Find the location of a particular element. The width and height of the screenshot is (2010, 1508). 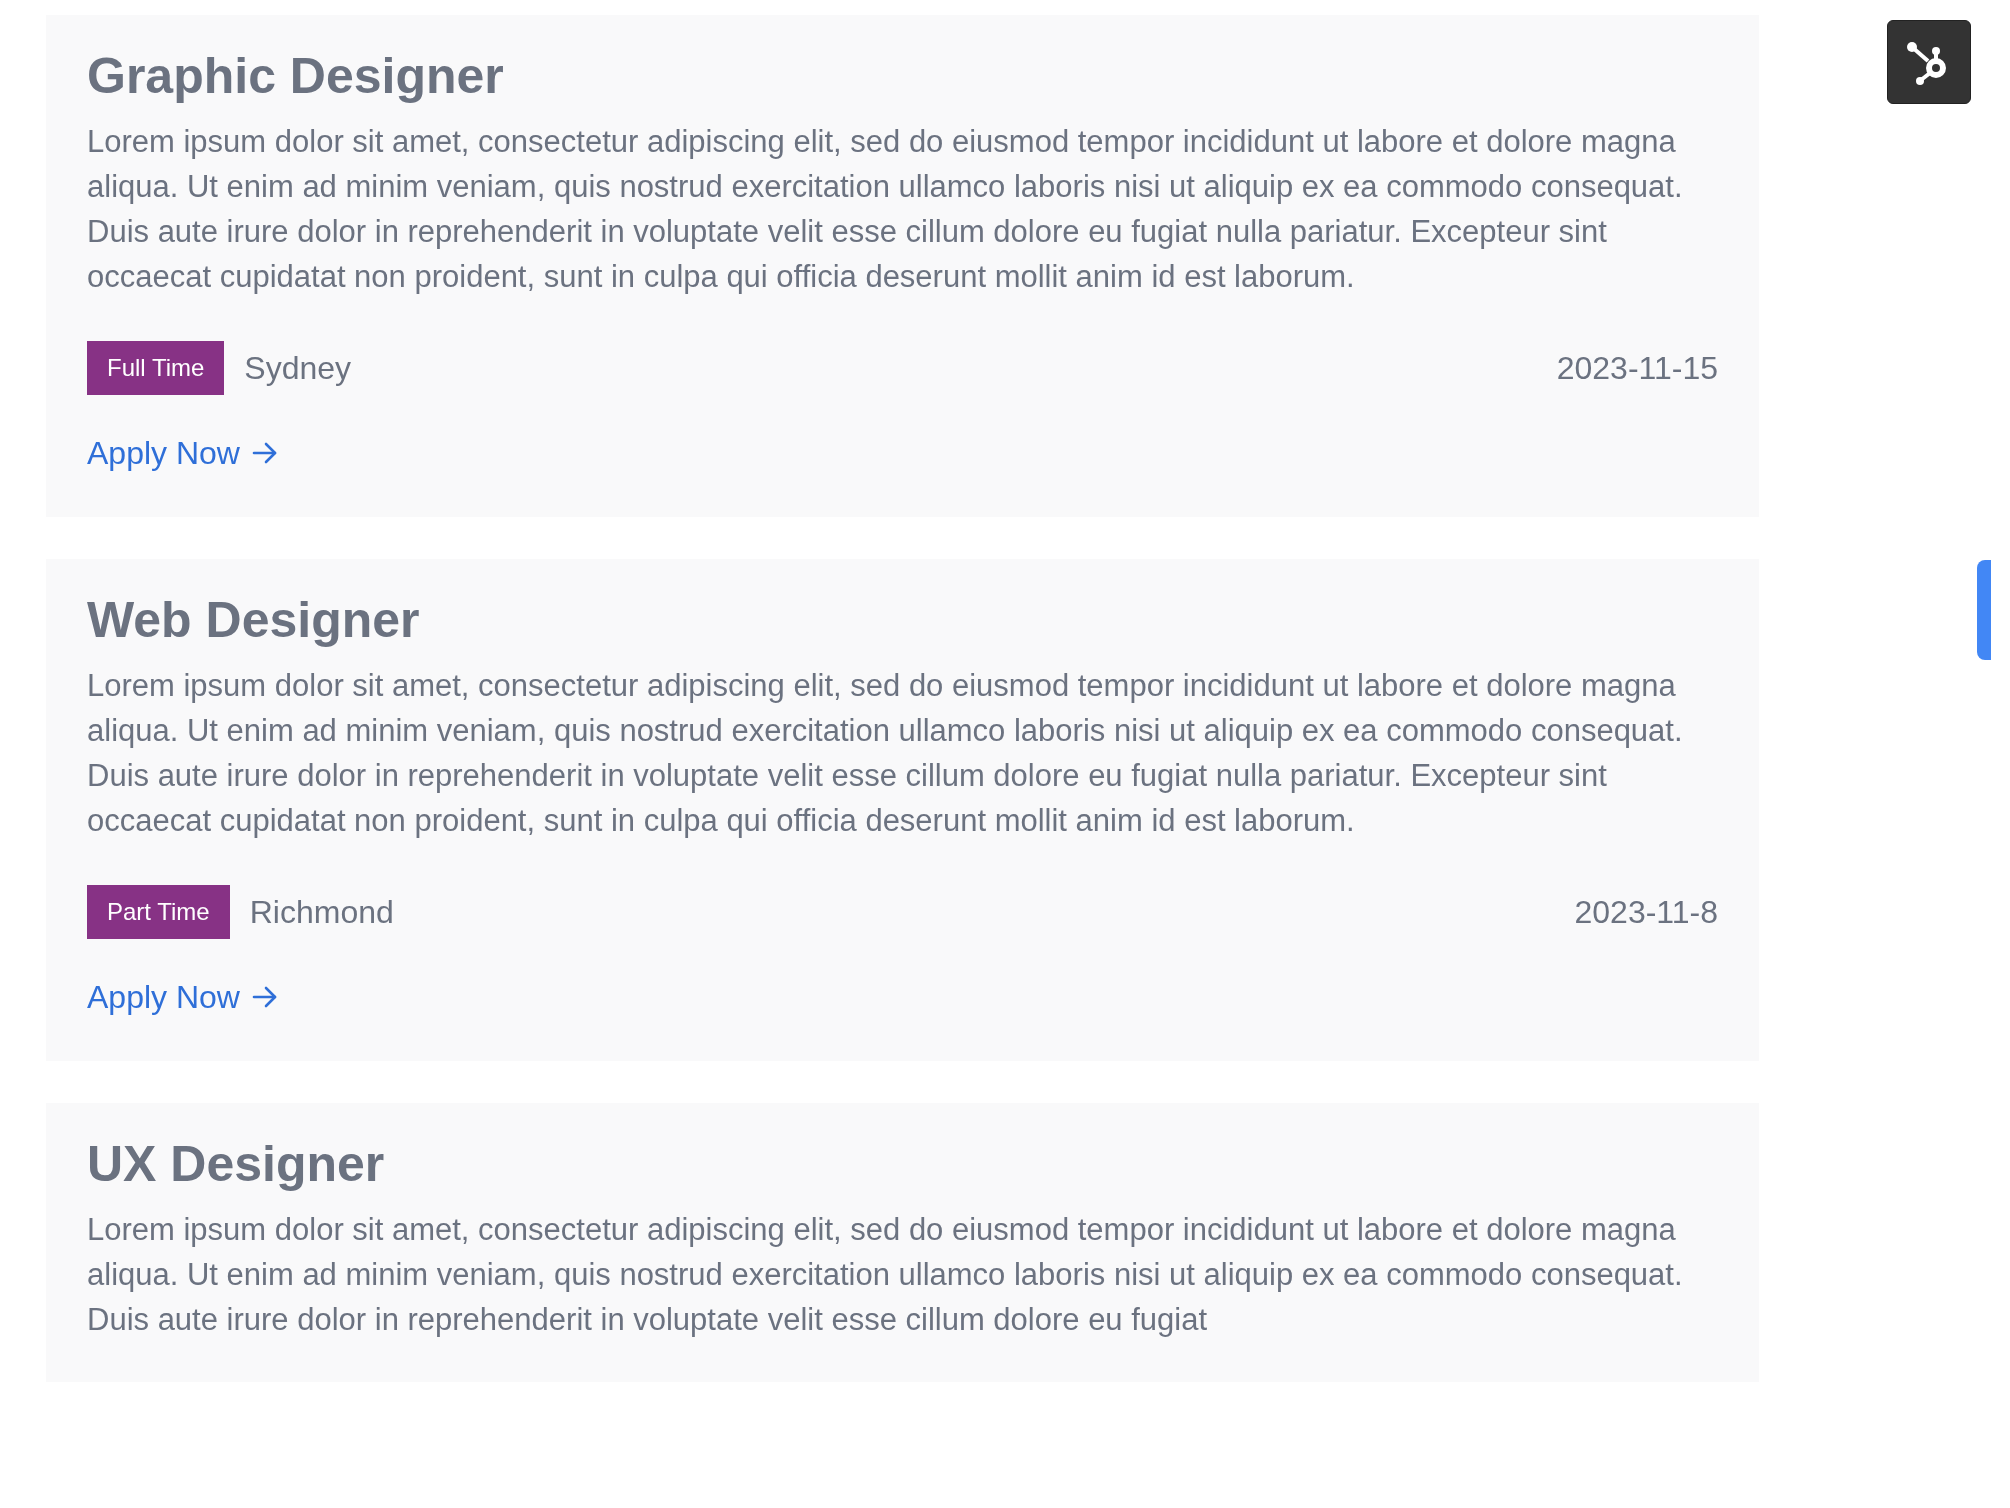

job-type-tag: Part Time is located at coordinates (158, 912).